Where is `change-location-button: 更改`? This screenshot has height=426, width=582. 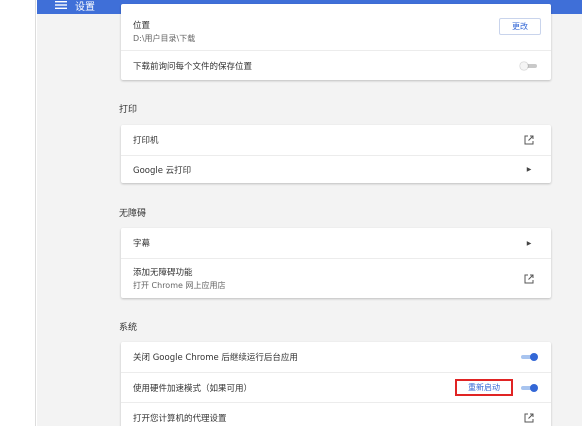
change-location-button: 更改 is located at coordinates (520, 26).